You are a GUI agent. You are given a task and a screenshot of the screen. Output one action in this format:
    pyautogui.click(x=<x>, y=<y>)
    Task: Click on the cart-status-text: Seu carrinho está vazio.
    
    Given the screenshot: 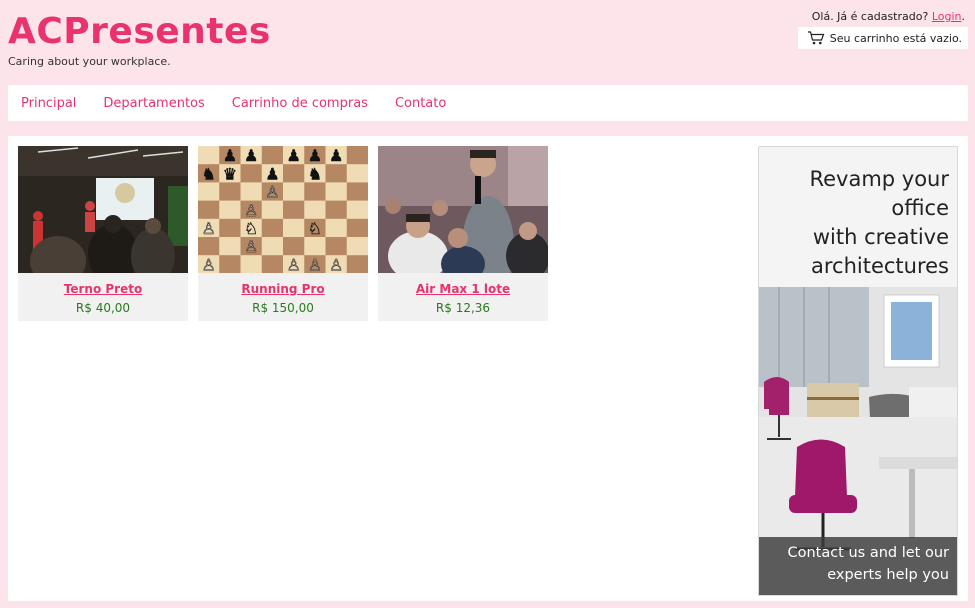 What is the action you would take?
    pyautogui.click(x=895, y=38)
    